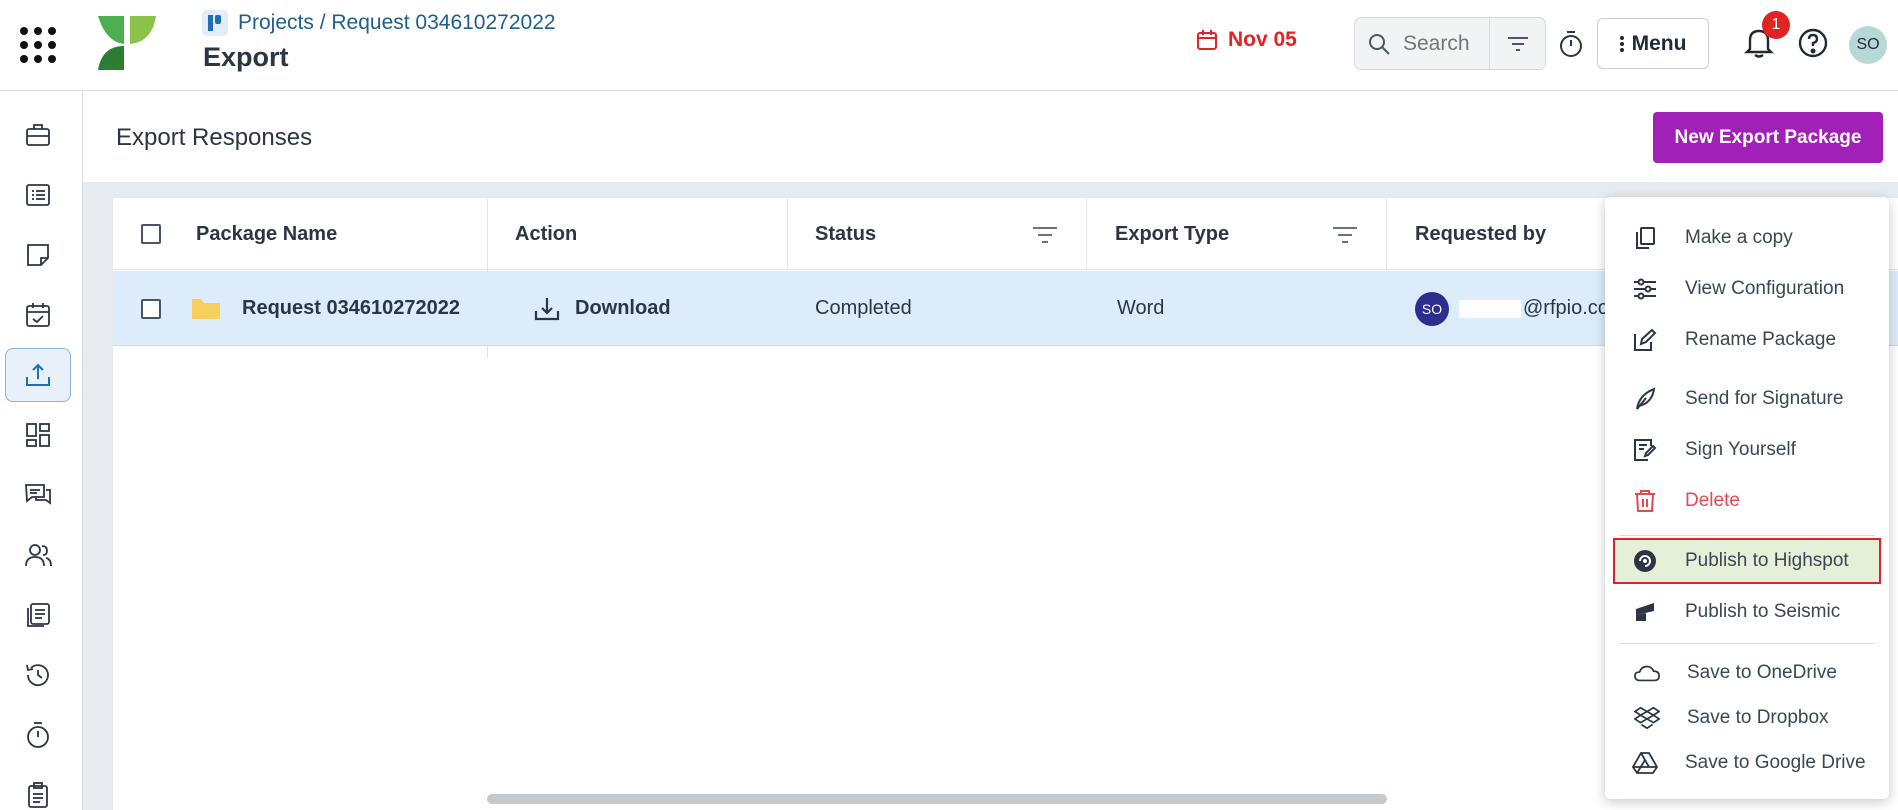  I want to click on menu-button: Menu, so click(1653, 43).